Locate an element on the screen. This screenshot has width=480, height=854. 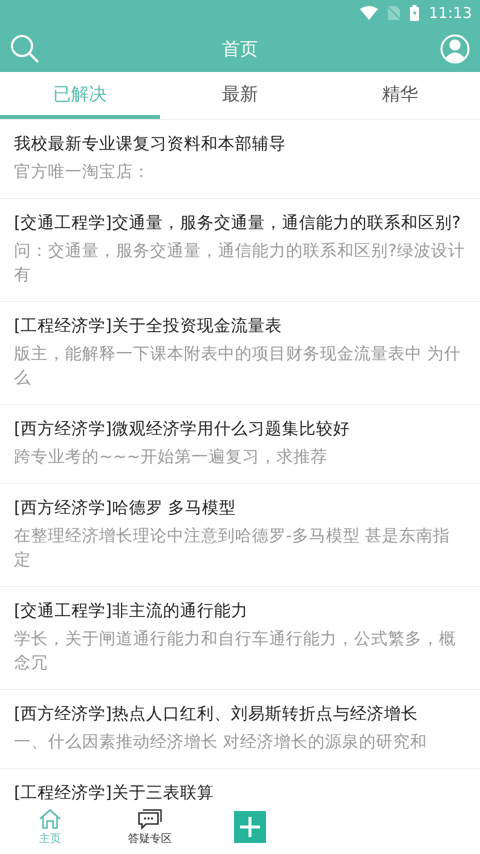
post-excerpt: 官方唯一淘宝店： is located at coordinates (82, 172).